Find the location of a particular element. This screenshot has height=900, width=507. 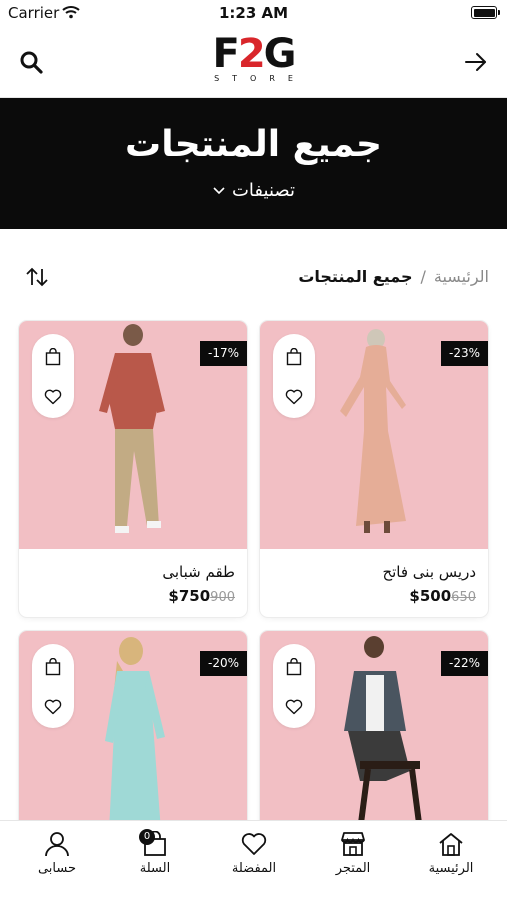

chevron-down-icon is located at coordinates (219, 190).